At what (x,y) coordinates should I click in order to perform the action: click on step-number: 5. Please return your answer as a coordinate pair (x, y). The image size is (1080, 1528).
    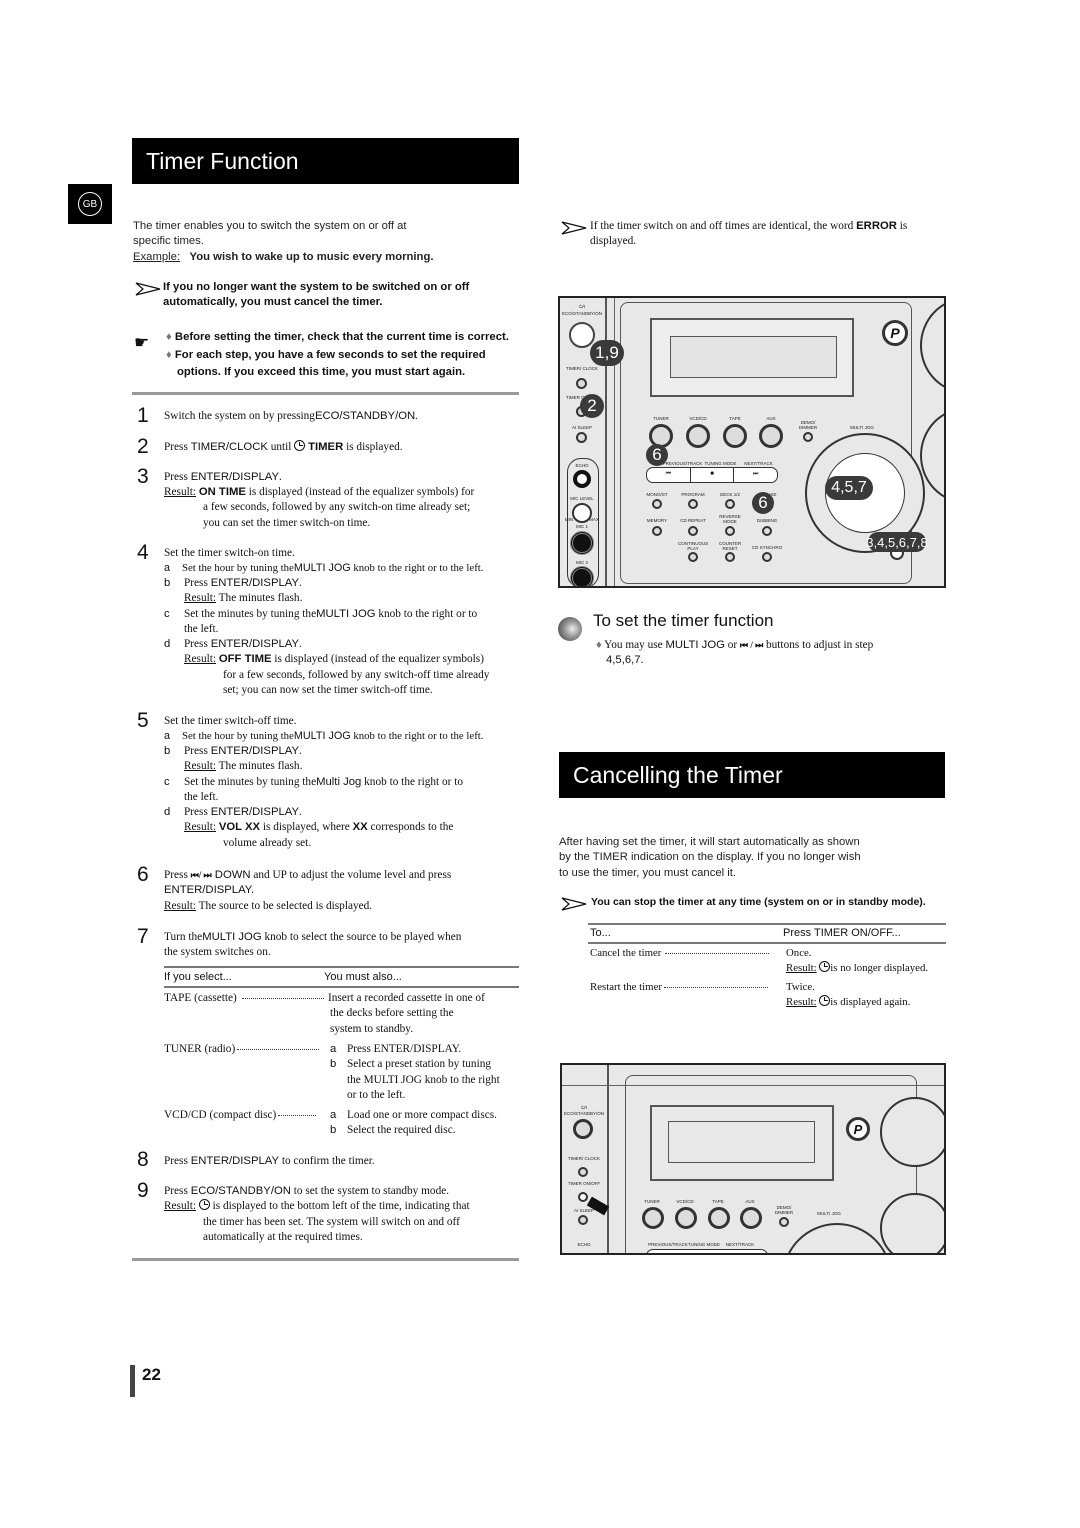
    Looking at the image, I should click on (143, 720).